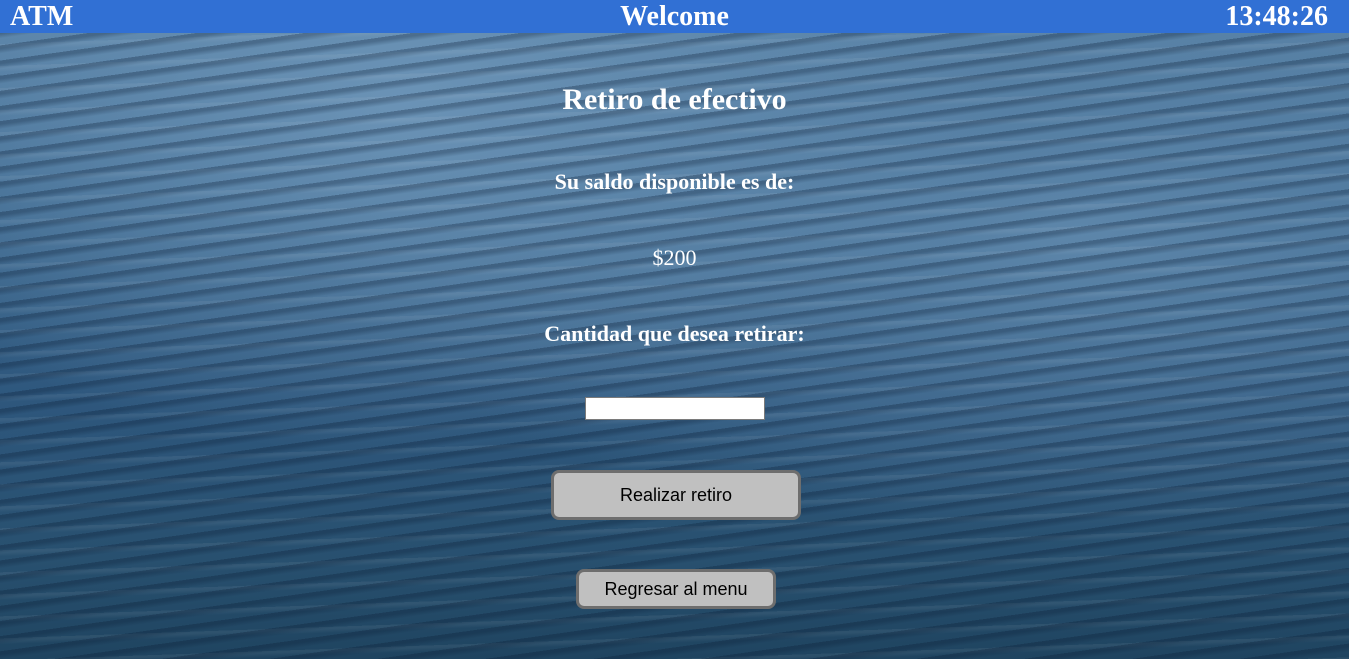 The image size is (1349, 659). What do you see at coordinates (1276, 16) in the screenshot?
I see `clock: 13:48:26` at bounding box center [1276, 16].